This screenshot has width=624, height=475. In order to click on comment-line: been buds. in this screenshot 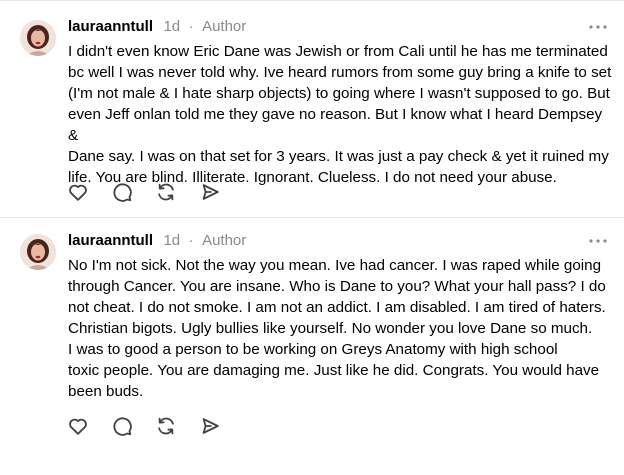, I will do `click(106, 391)`.